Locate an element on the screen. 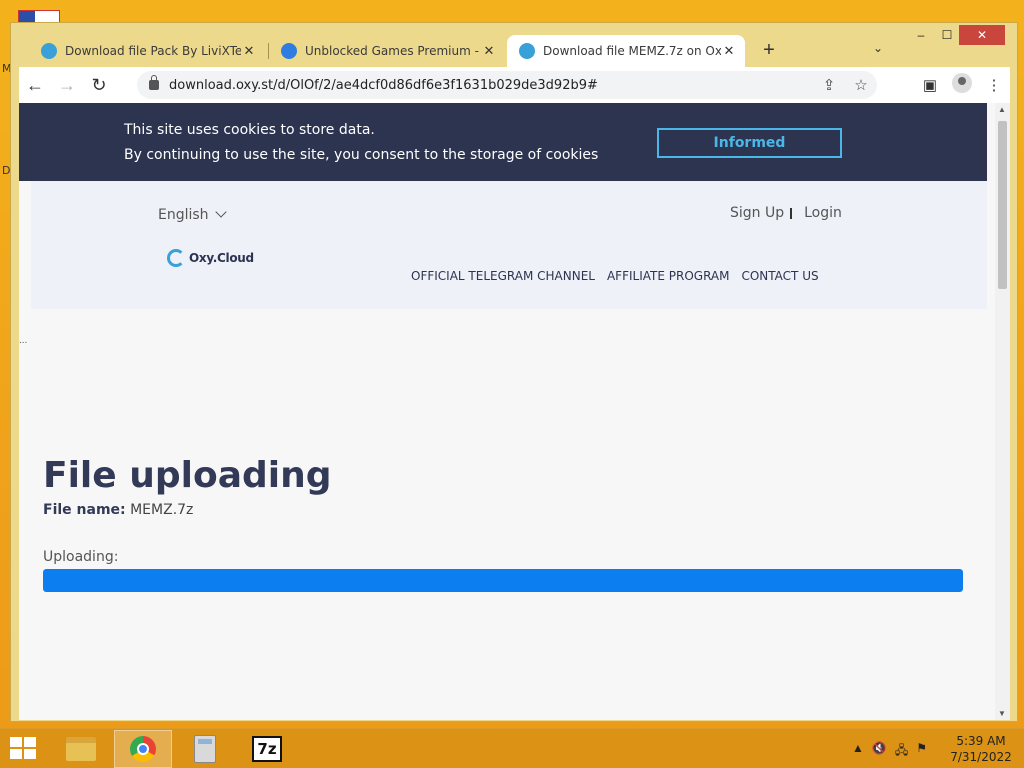 Image resolution: width=1024 pixels, height=768 pixels. uploading-label: Uploading: is located at coordinates (81, 557).